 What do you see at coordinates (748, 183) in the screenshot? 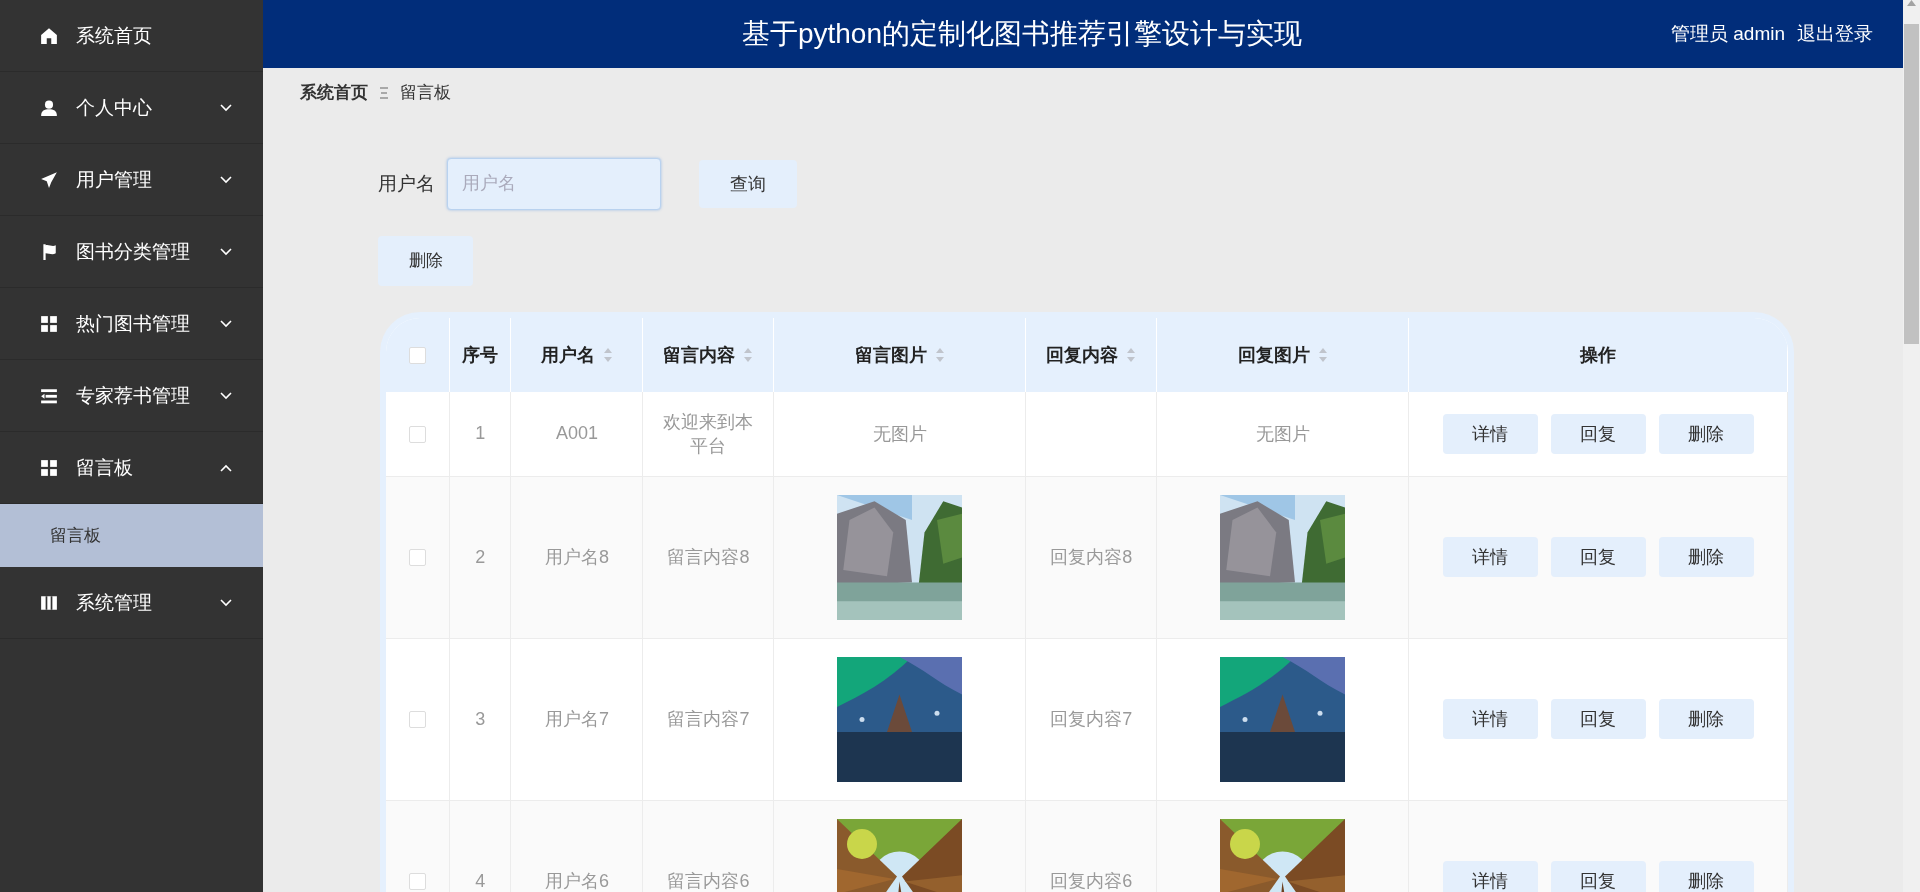
I see `search-button: 查询` at bounding box center [748, 183].